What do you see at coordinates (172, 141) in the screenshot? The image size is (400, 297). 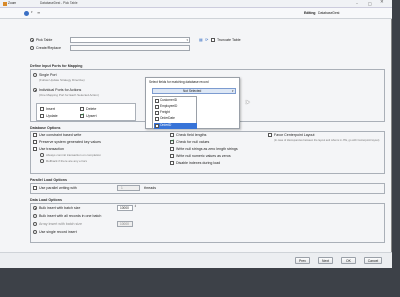 I see `check-null-checkbox` at bounding box center [172, 141].